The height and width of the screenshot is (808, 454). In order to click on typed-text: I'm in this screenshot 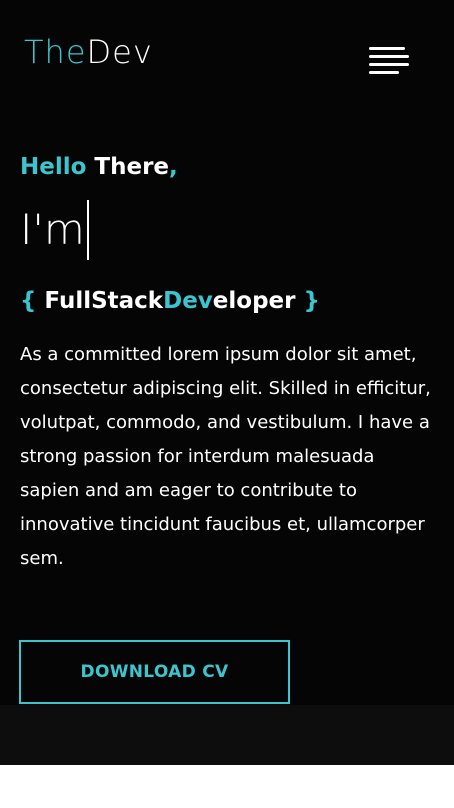, I will do `click(52, 229)`.